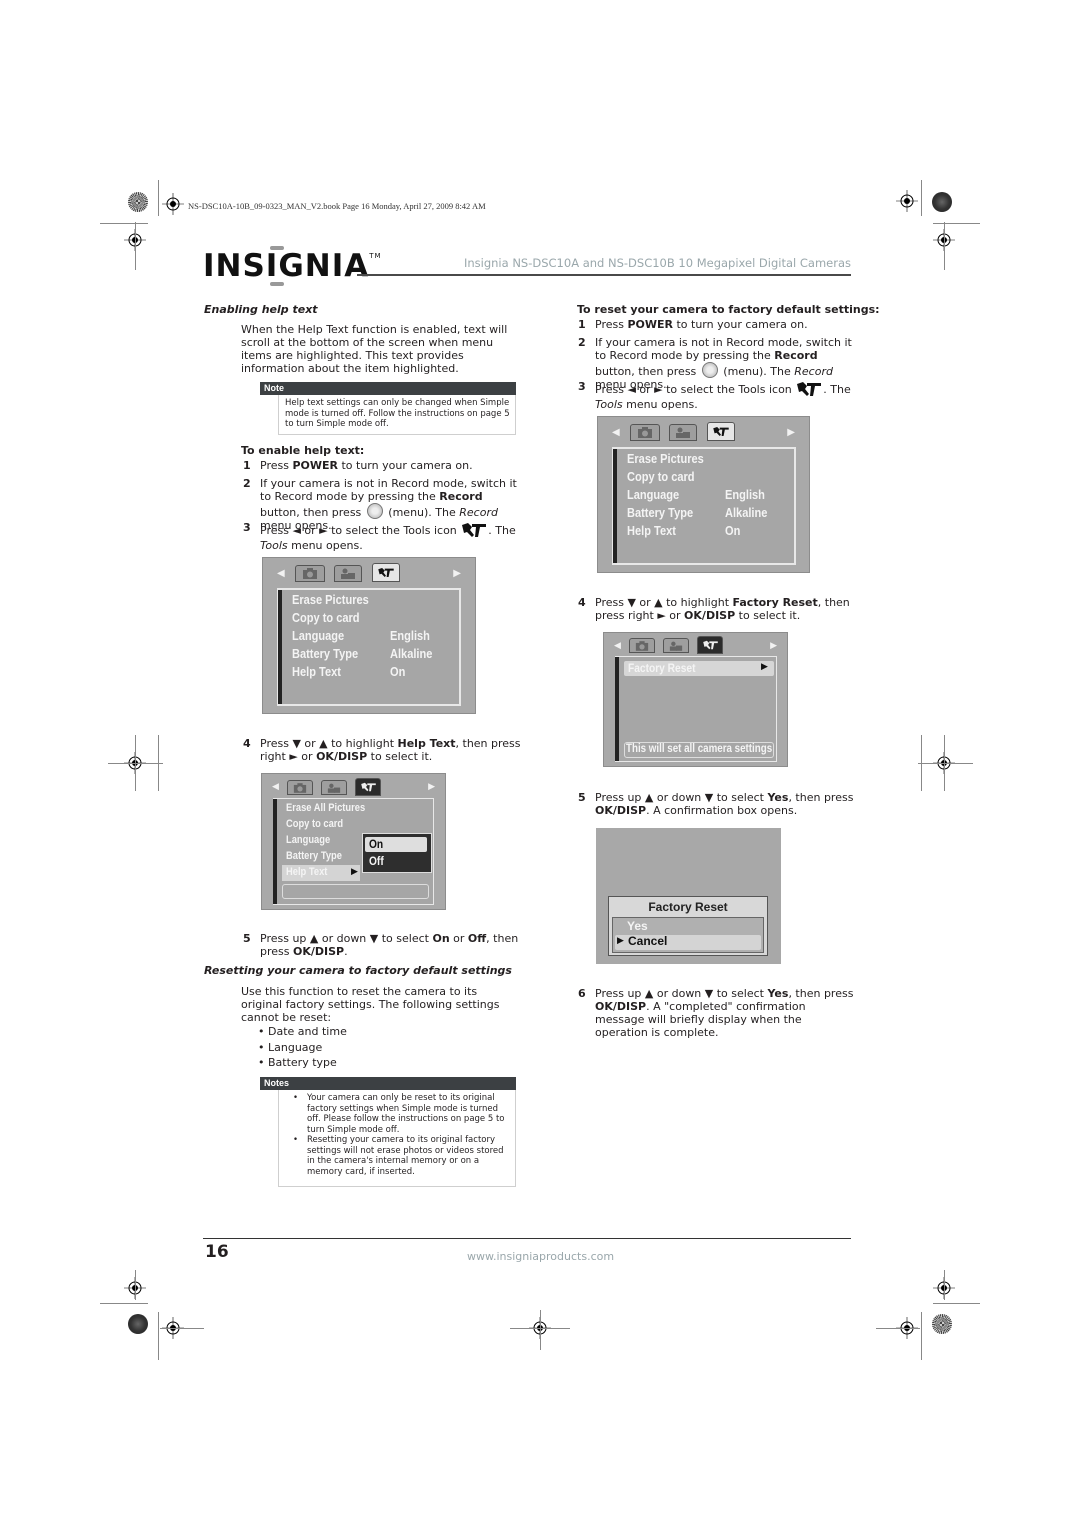 Image resolution: width=1080 pixels, height=1527 pixels. I want to click on option-cancel: Cancel, so click(647, 941).